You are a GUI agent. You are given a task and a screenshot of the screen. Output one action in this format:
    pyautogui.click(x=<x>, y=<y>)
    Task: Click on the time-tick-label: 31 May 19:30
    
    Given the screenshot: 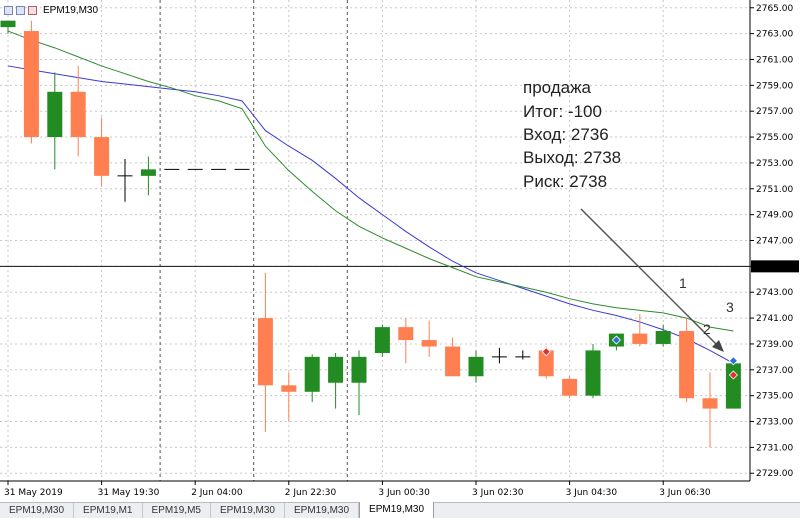 What is the action you would take?
    pyautogui.click(x=129, y=493)
    